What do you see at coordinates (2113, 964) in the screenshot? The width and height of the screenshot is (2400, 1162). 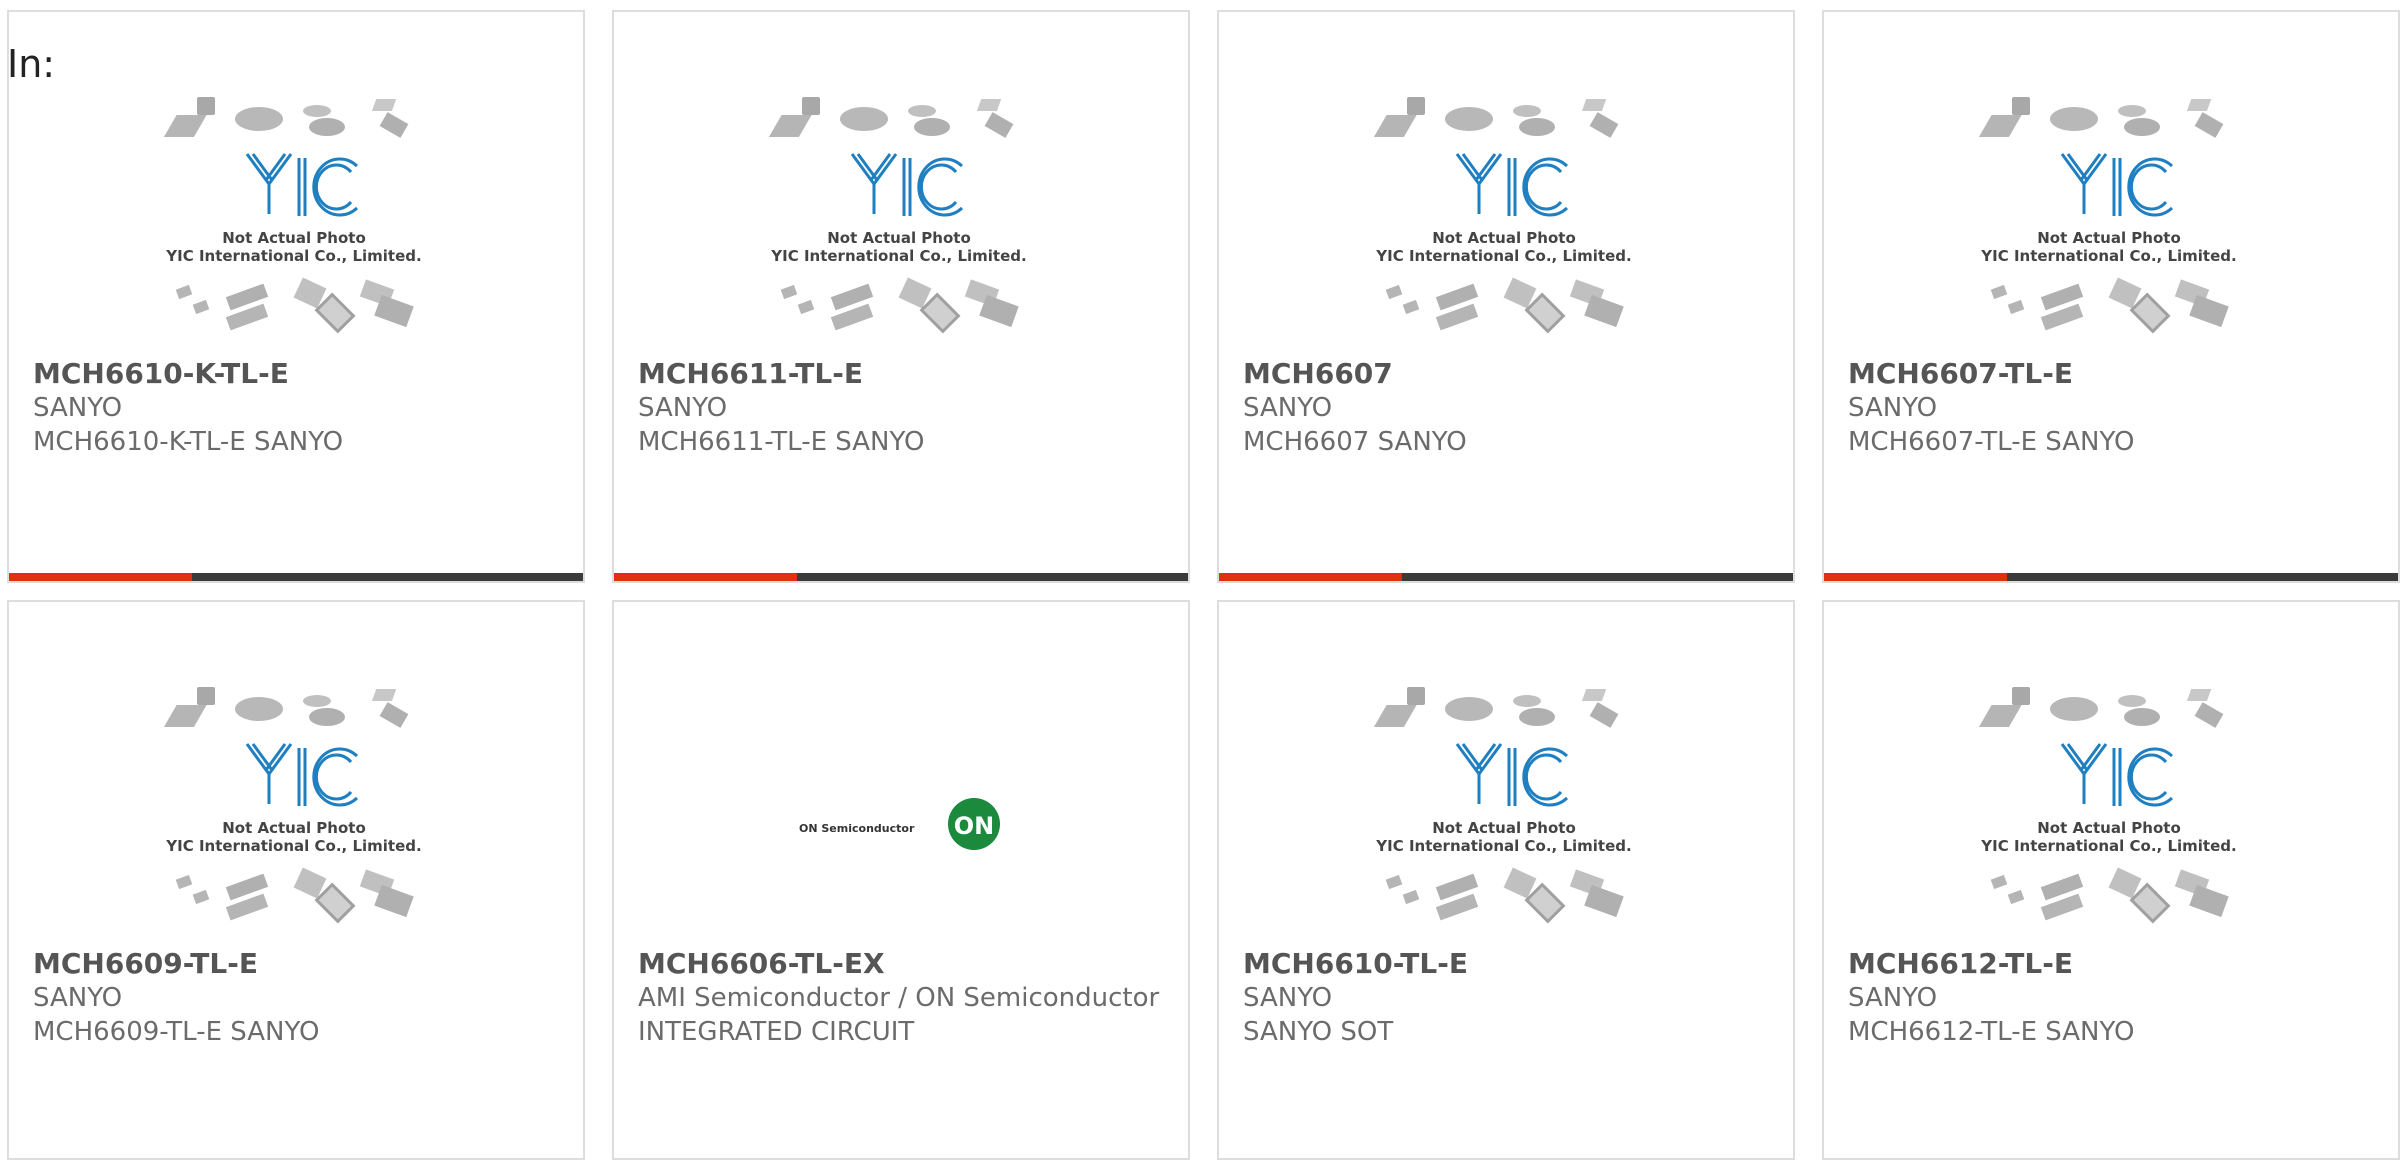 I see `product-part-number: MCH6612-TL-E` at bounding box center [2113, 964].